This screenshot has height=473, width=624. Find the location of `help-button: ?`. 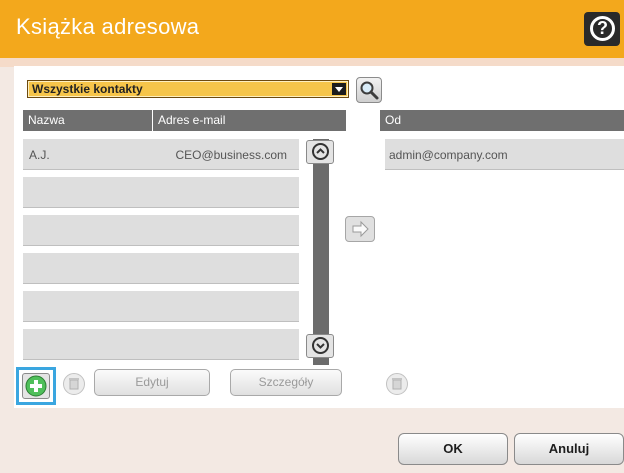

help-button: ? is located at coordinates (602, 29).